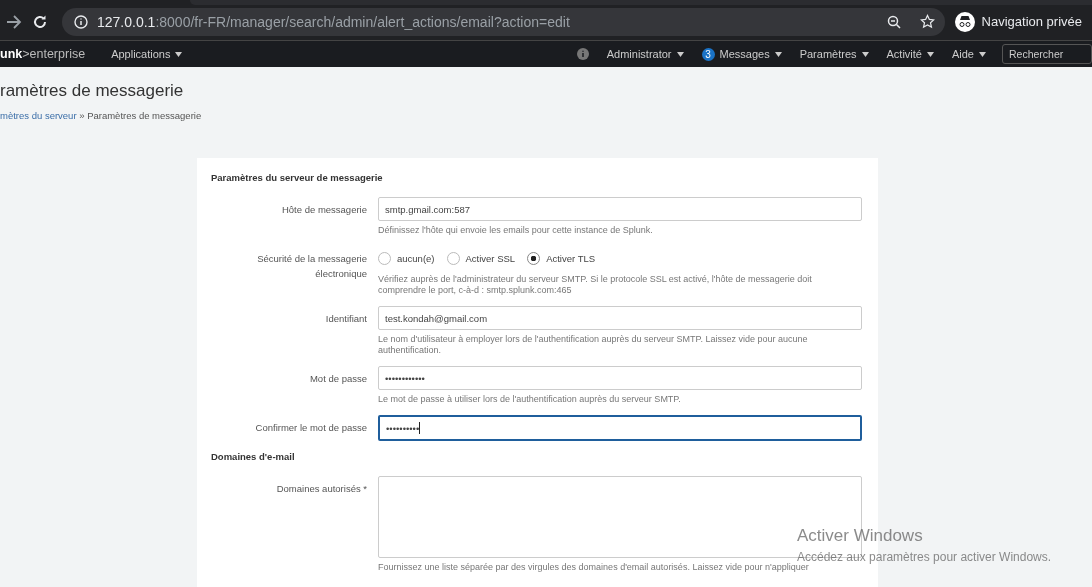 The image size is (1092, 587). I want to click on logo: unk>enterprise, so click(43, 54).